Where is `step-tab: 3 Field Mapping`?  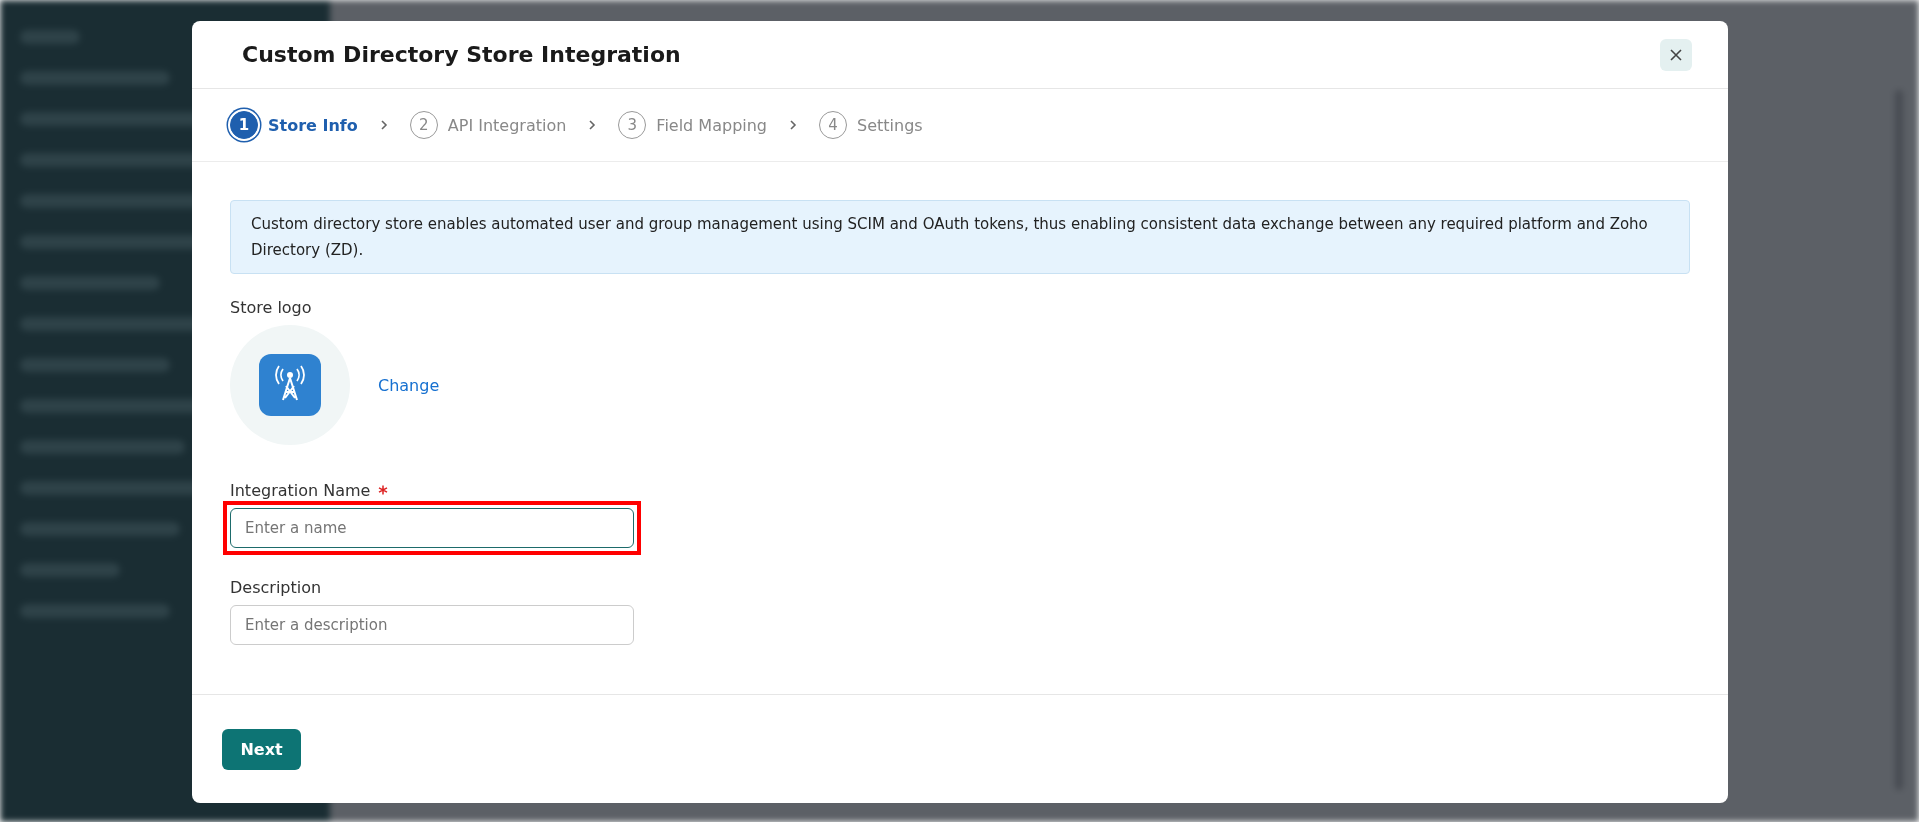 step-tab: 3 Field Mapping is located at coordinates (693, 125).